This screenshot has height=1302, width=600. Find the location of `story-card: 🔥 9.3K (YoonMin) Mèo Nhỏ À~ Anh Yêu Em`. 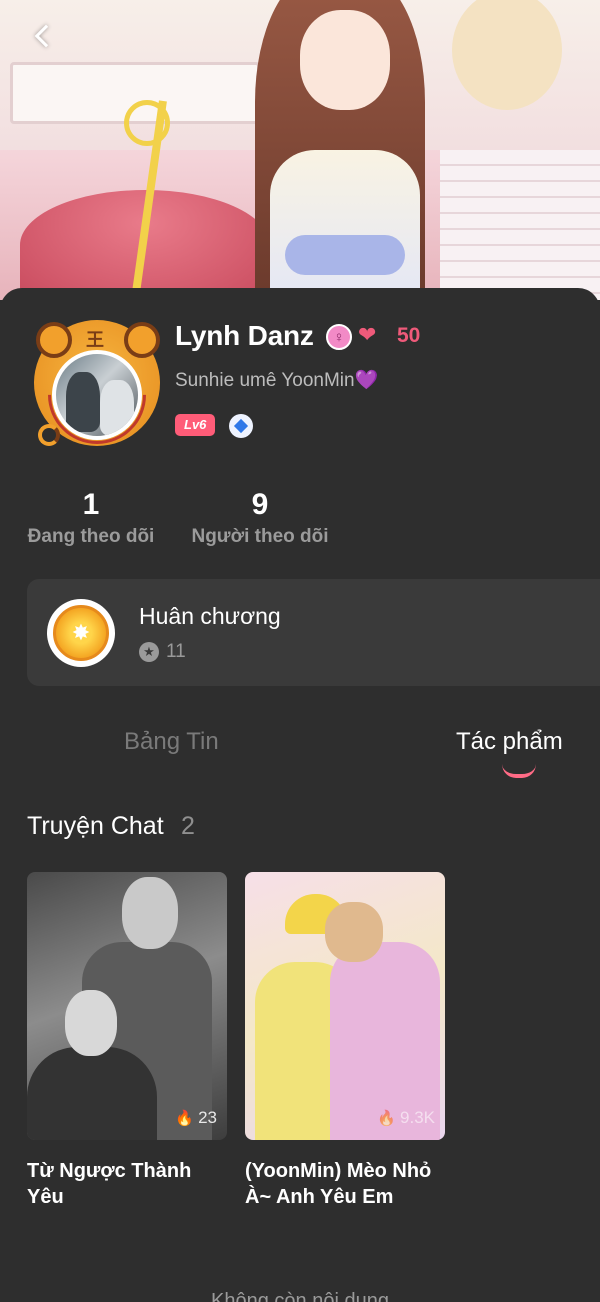

story-card: 🔥 9.3K (YoonMin) Mèo Nhỏ À~ Anh Yêu Em is located at coordinates (345, 1041).